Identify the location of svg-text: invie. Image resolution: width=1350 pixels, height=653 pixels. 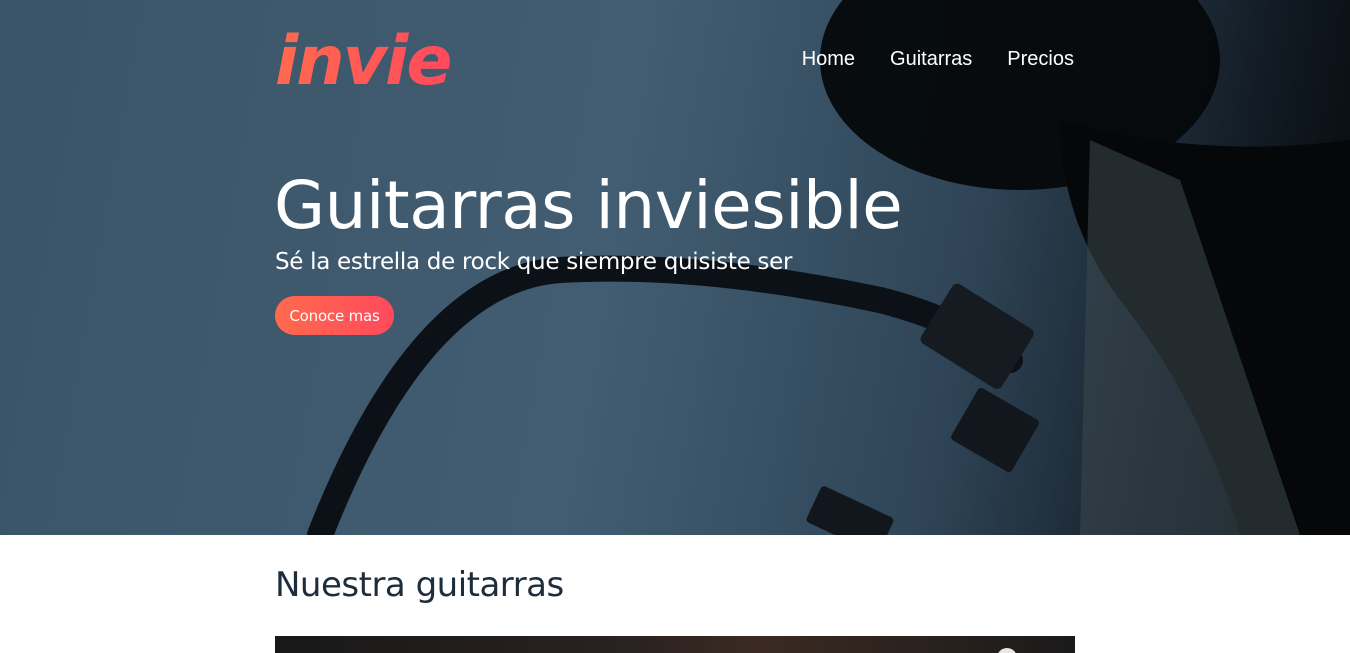
(362, 56).